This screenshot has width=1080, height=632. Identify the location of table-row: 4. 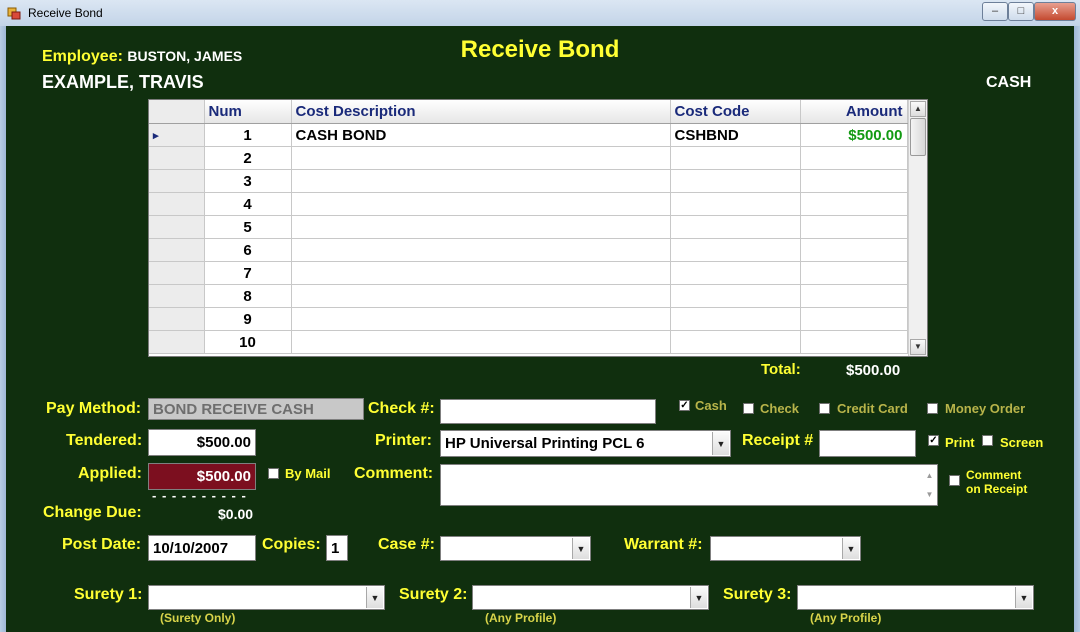
(528, 204).